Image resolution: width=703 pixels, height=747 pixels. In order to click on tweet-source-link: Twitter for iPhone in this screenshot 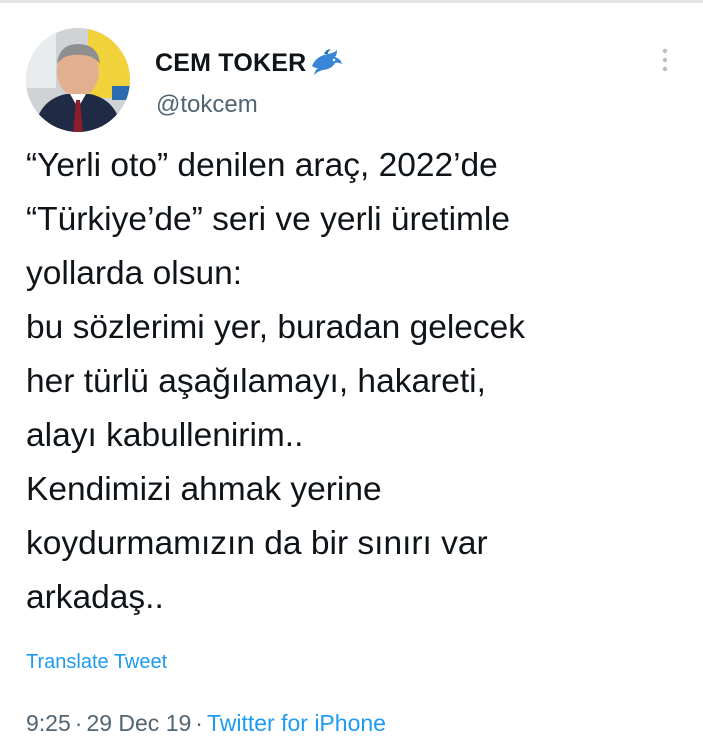, I will do `click(296, 723)`.